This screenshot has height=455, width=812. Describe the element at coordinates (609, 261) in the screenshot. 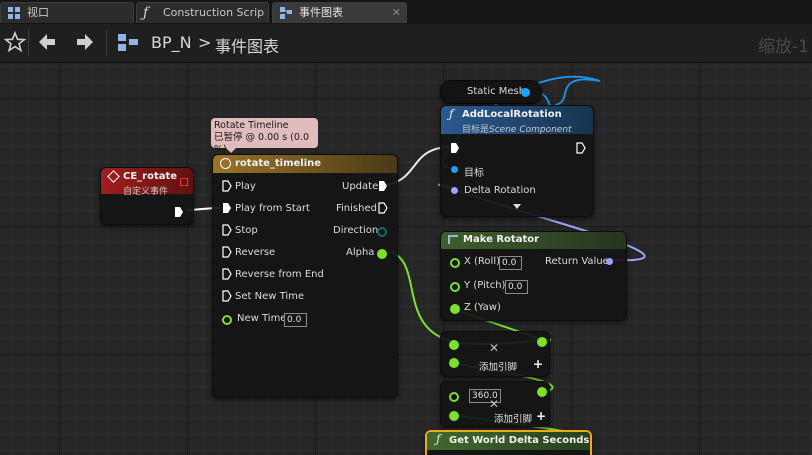

I see `struct-out-pin` at that location.